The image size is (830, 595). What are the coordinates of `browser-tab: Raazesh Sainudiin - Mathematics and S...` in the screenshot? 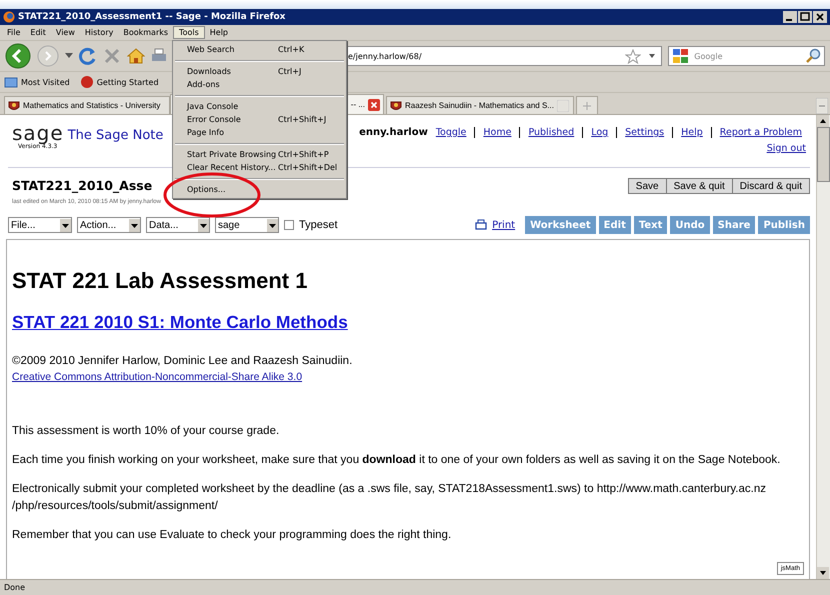 It's located at (480, 105).